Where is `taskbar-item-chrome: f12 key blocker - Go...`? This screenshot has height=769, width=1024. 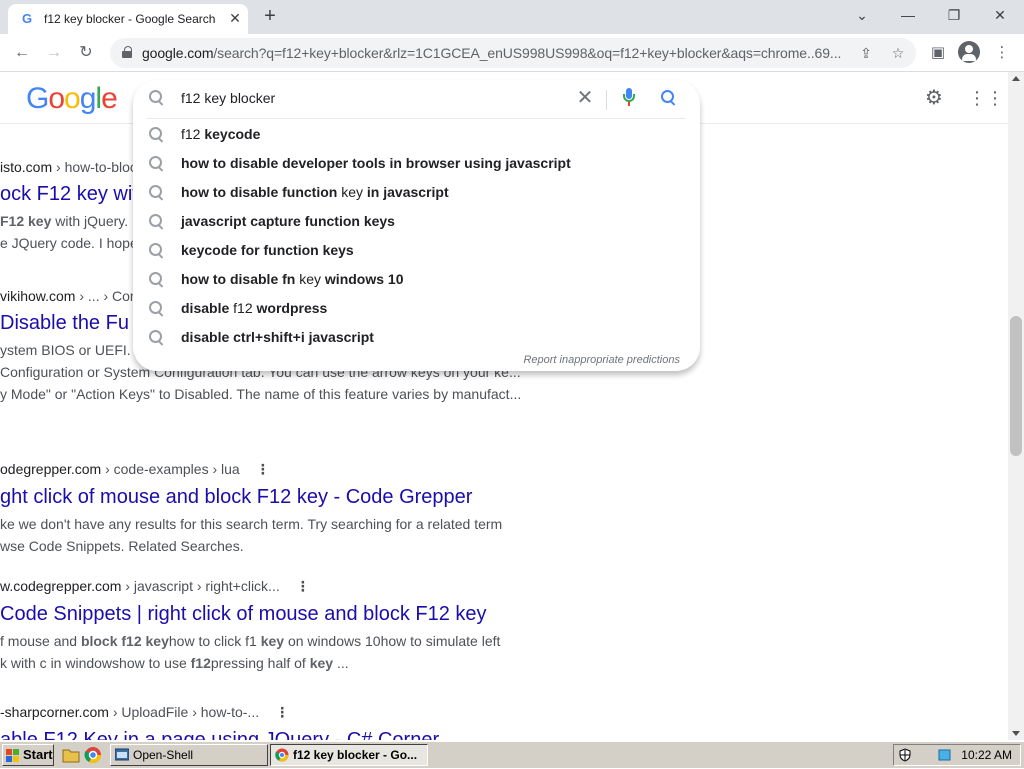
taskbar-item-chrome: f12 key blocker - Go... is located at coordinates (349, 755).